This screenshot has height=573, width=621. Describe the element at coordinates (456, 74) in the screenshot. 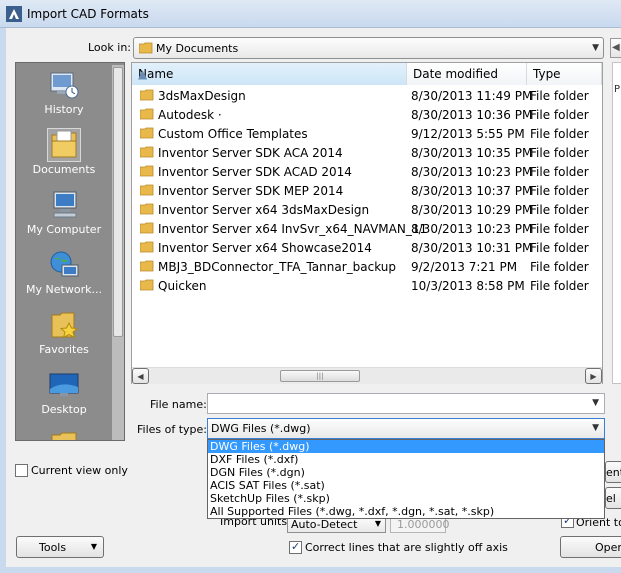

I see `column-date-label: Date modified` at that location.